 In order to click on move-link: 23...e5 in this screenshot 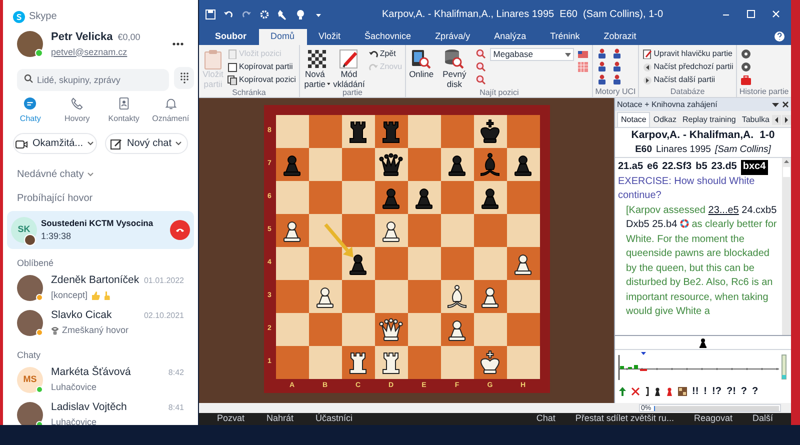, I will do `click(723, 210)`.